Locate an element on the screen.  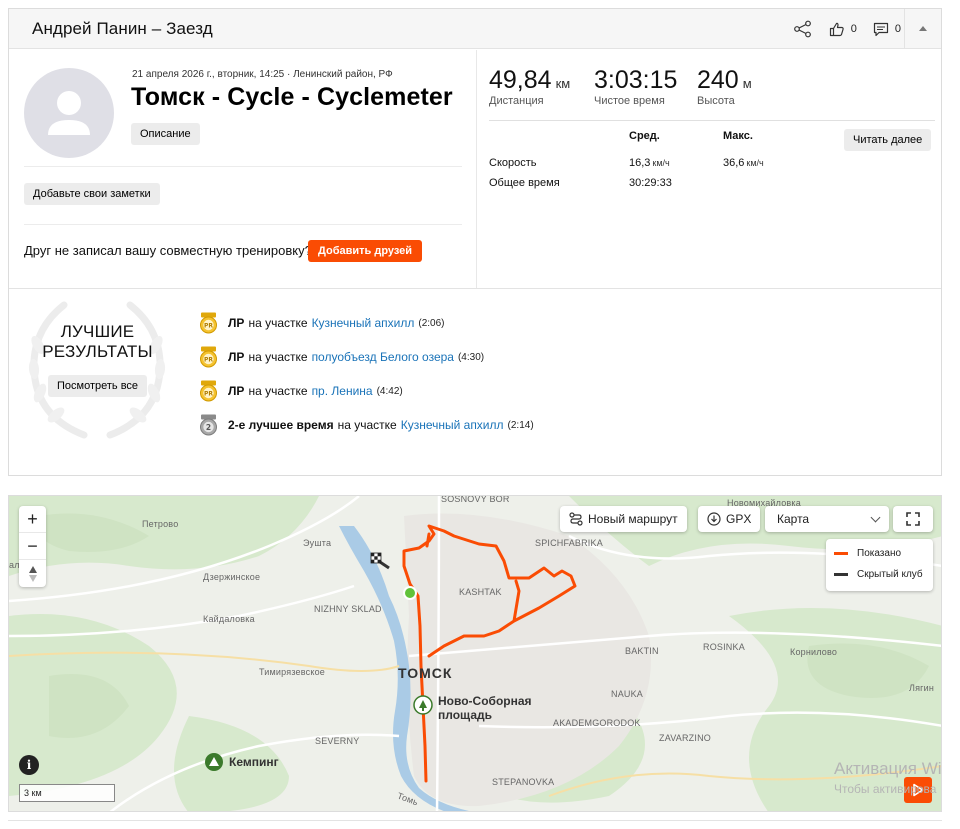
map-label: Лягин is located at coordinates (922, 688).